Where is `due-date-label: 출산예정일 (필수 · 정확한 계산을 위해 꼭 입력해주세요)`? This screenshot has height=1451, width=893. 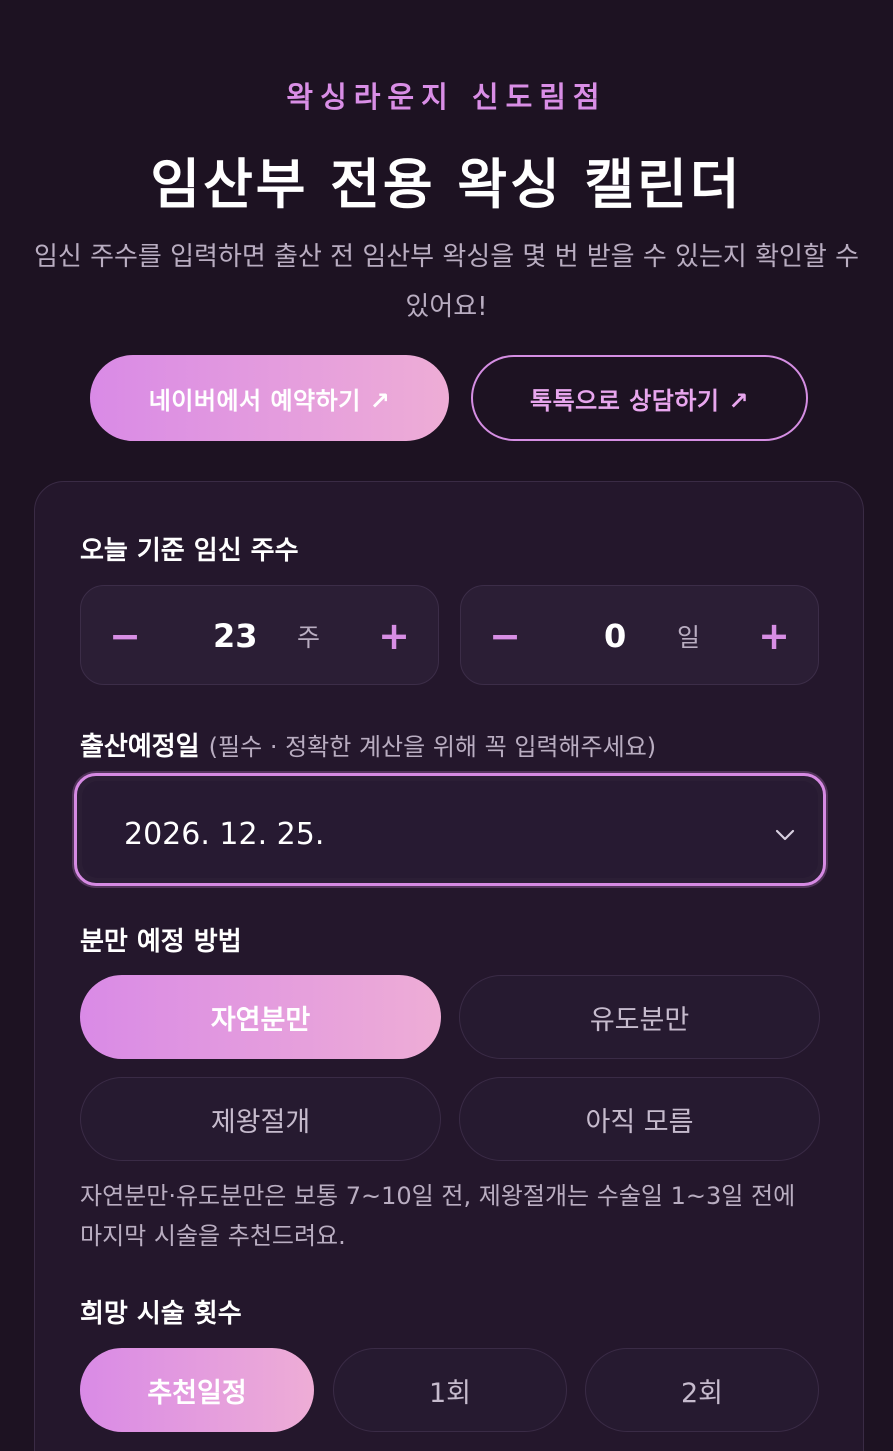
due-date-label: 출산예정일 (필수 · 정확한 계산을 위해 꼭 입력해주세요) is located at coordinates (368, 744).